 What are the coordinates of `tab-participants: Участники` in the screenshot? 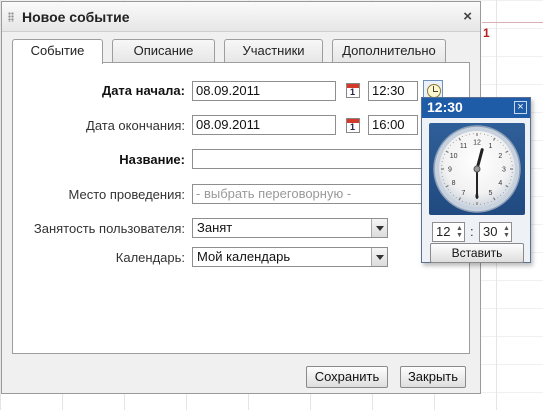 It's located at (273, 51).